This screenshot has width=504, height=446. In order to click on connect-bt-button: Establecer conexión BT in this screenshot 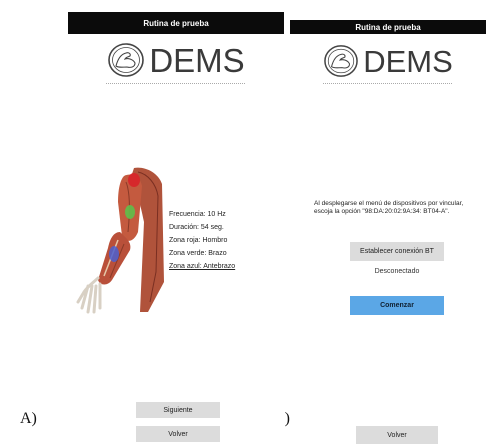, I will do `click(397, 251)`.